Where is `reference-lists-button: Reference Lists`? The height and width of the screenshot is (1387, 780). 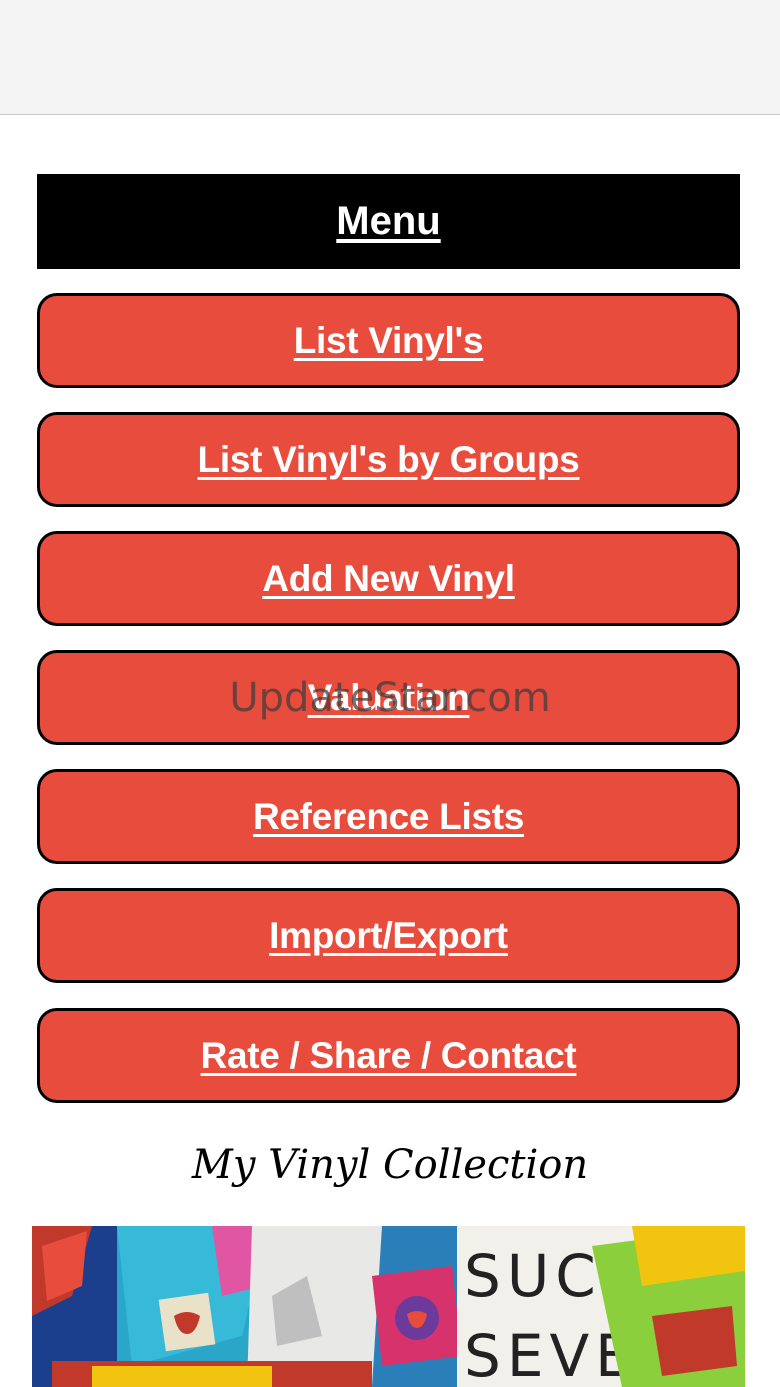
reference-lists-button: Reference Lists is located at coordinates (388, 816).